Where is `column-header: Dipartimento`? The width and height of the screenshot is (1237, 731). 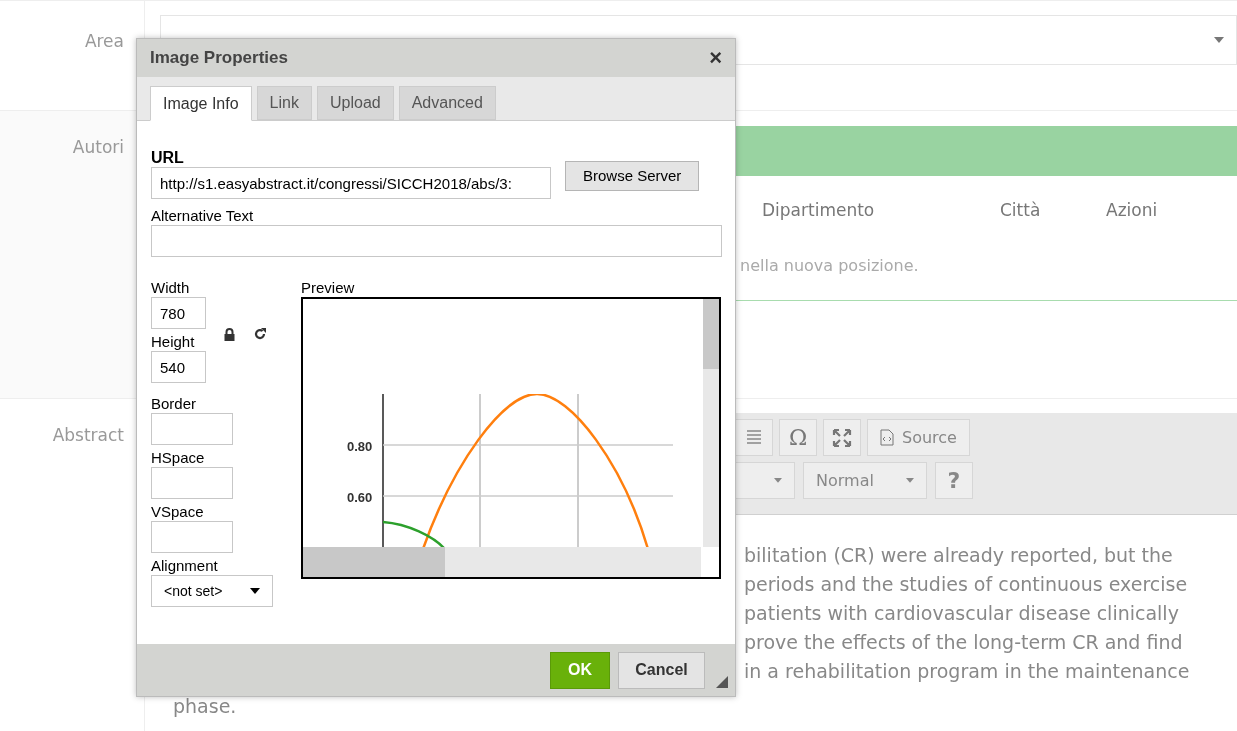
column-header: Dipartimento is located at coordinates (819, 211).